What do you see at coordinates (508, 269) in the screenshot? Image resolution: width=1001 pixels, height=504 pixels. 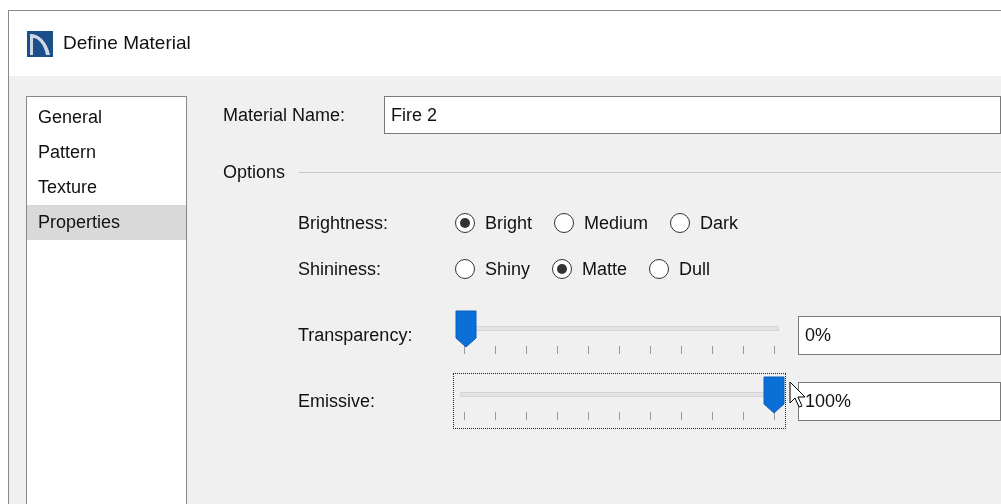 I see `radio-label: Shiny` at bounding box center [508, 269].